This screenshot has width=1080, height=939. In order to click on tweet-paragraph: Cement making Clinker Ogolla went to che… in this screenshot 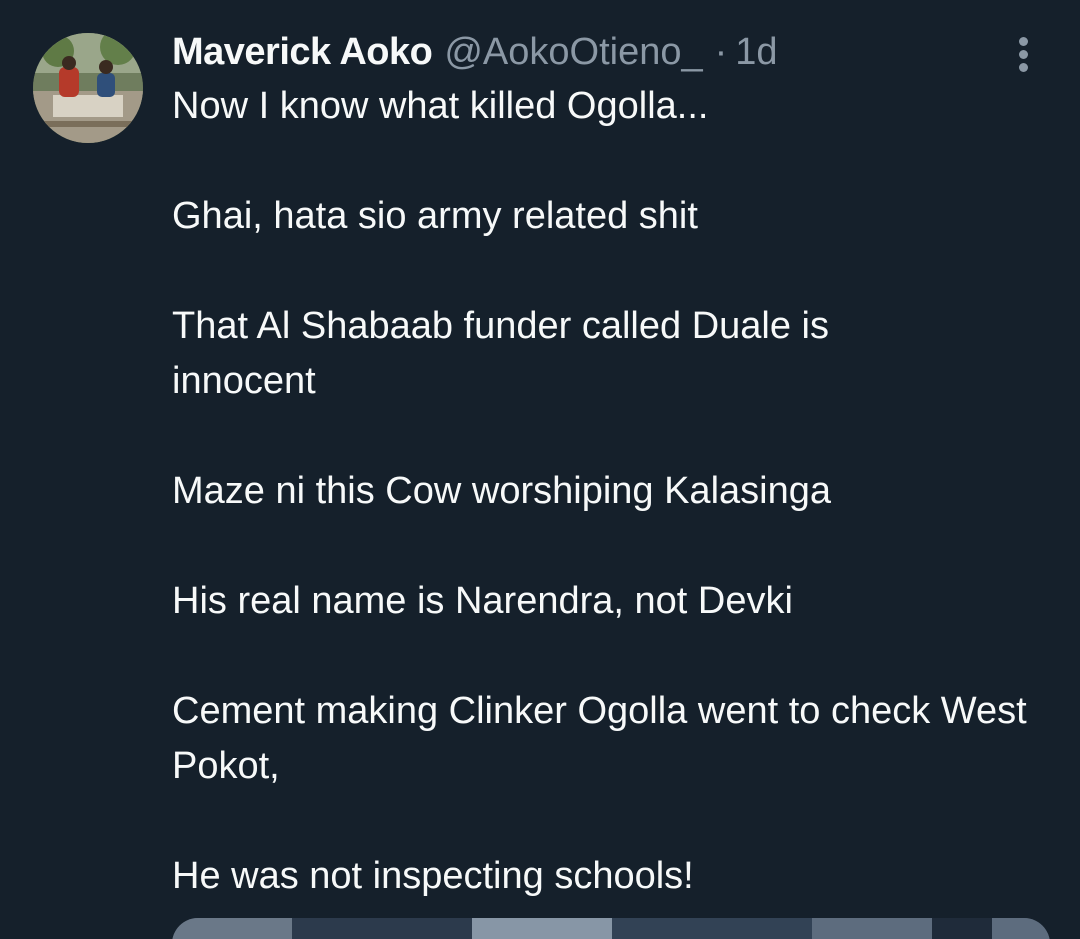, I will do `click(599, 738)`.